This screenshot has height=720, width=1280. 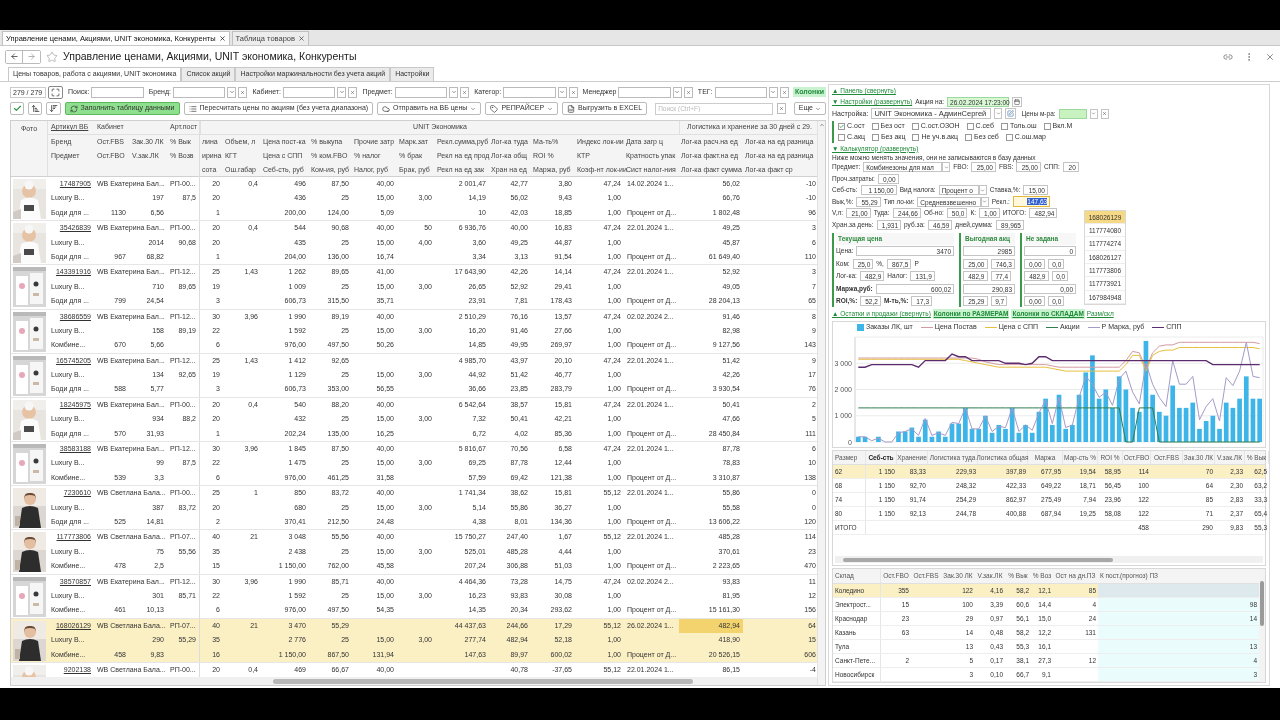 I want to click on sort-ascending-button, so click(x=35, y=108).